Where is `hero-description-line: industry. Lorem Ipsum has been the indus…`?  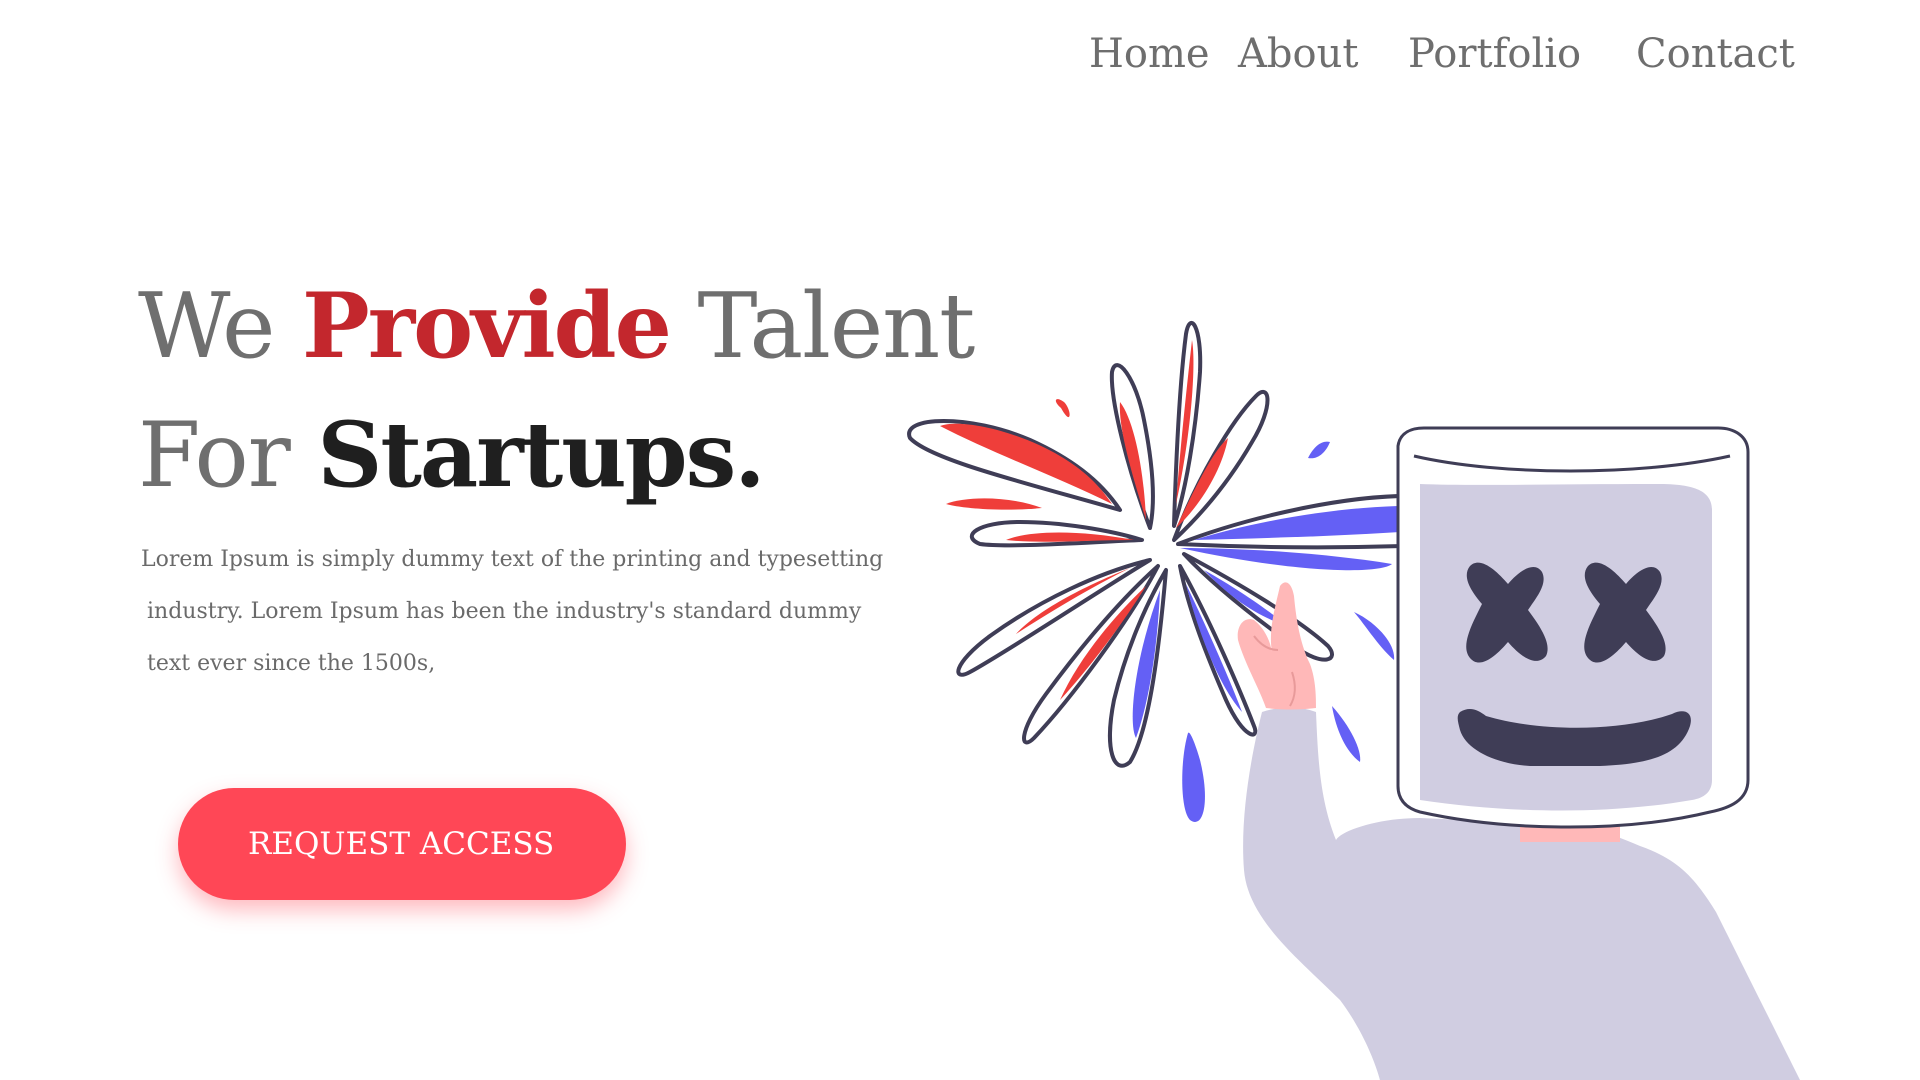 hero-description-line: industry. Lorem Ipsum has been the indus… is located at coordinates (504, 611).